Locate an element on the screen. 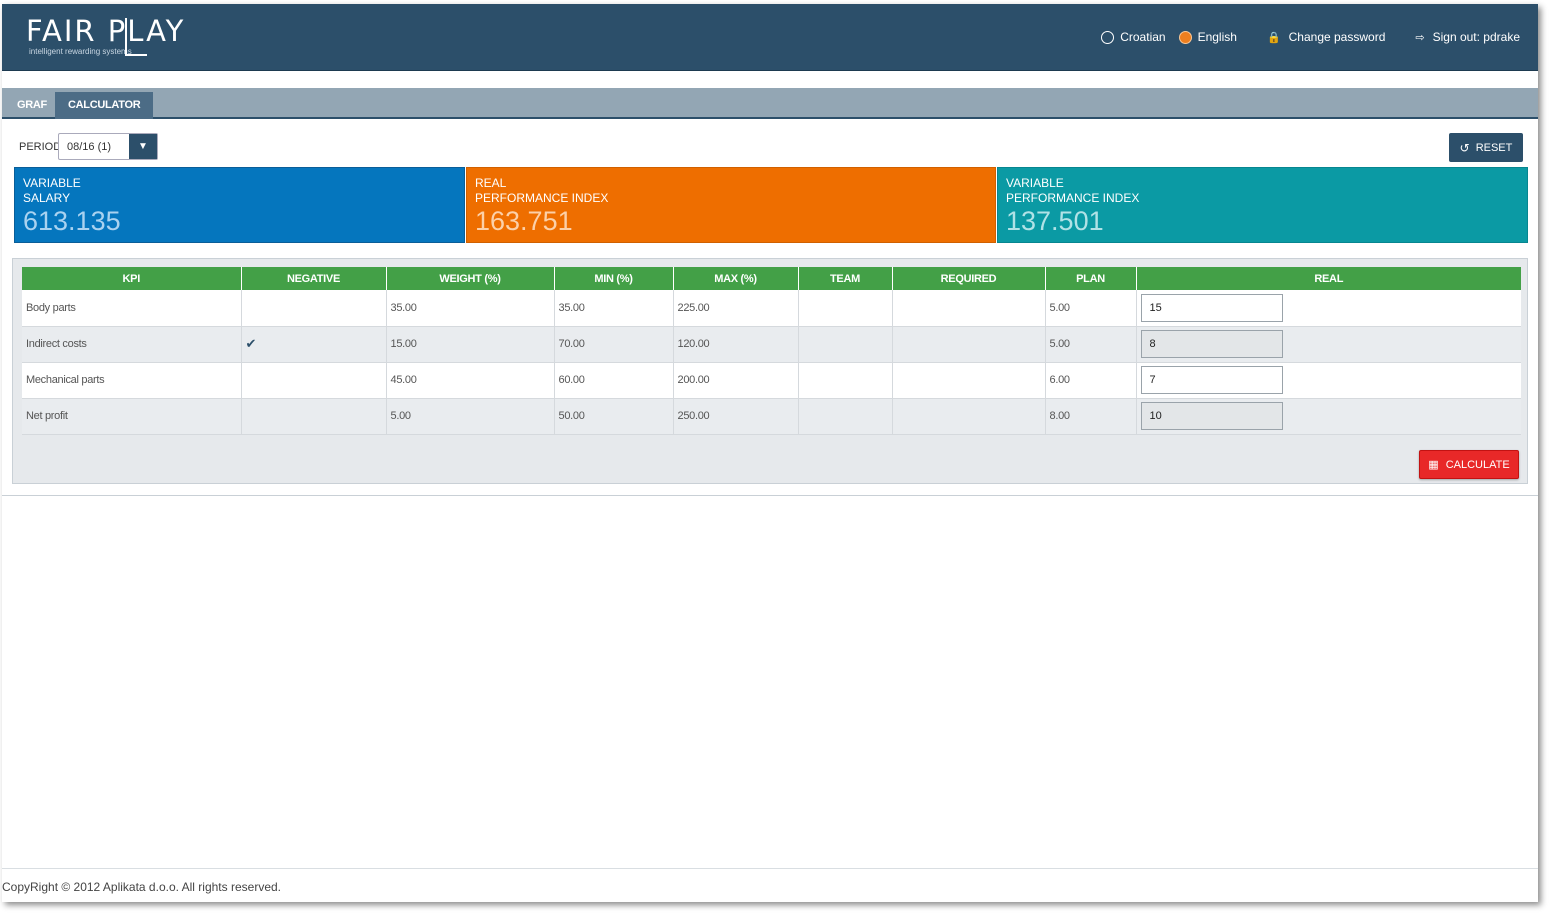 This screenshot has width=1556, height=916. card-label-line2: SALARY is located at coordinates (47, 198).